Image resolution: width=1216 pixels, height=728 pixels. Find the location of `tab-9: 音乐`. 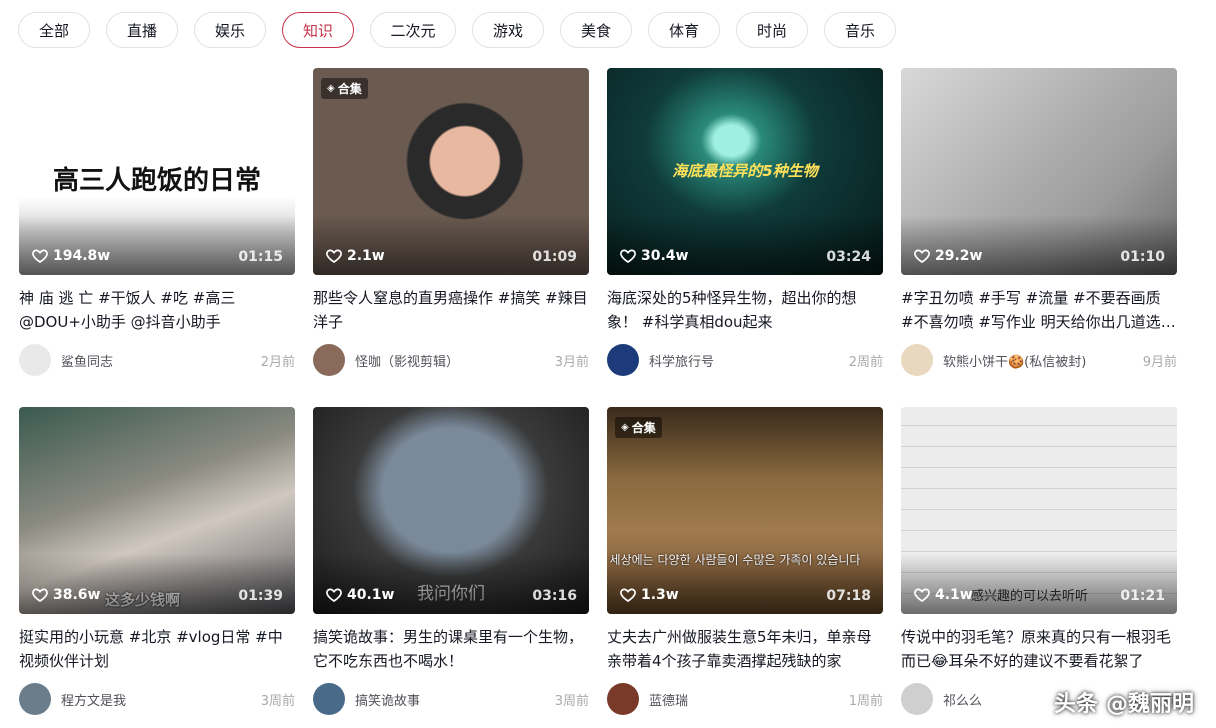

tab-9: 音乐 is located at coordinates (860, 30).